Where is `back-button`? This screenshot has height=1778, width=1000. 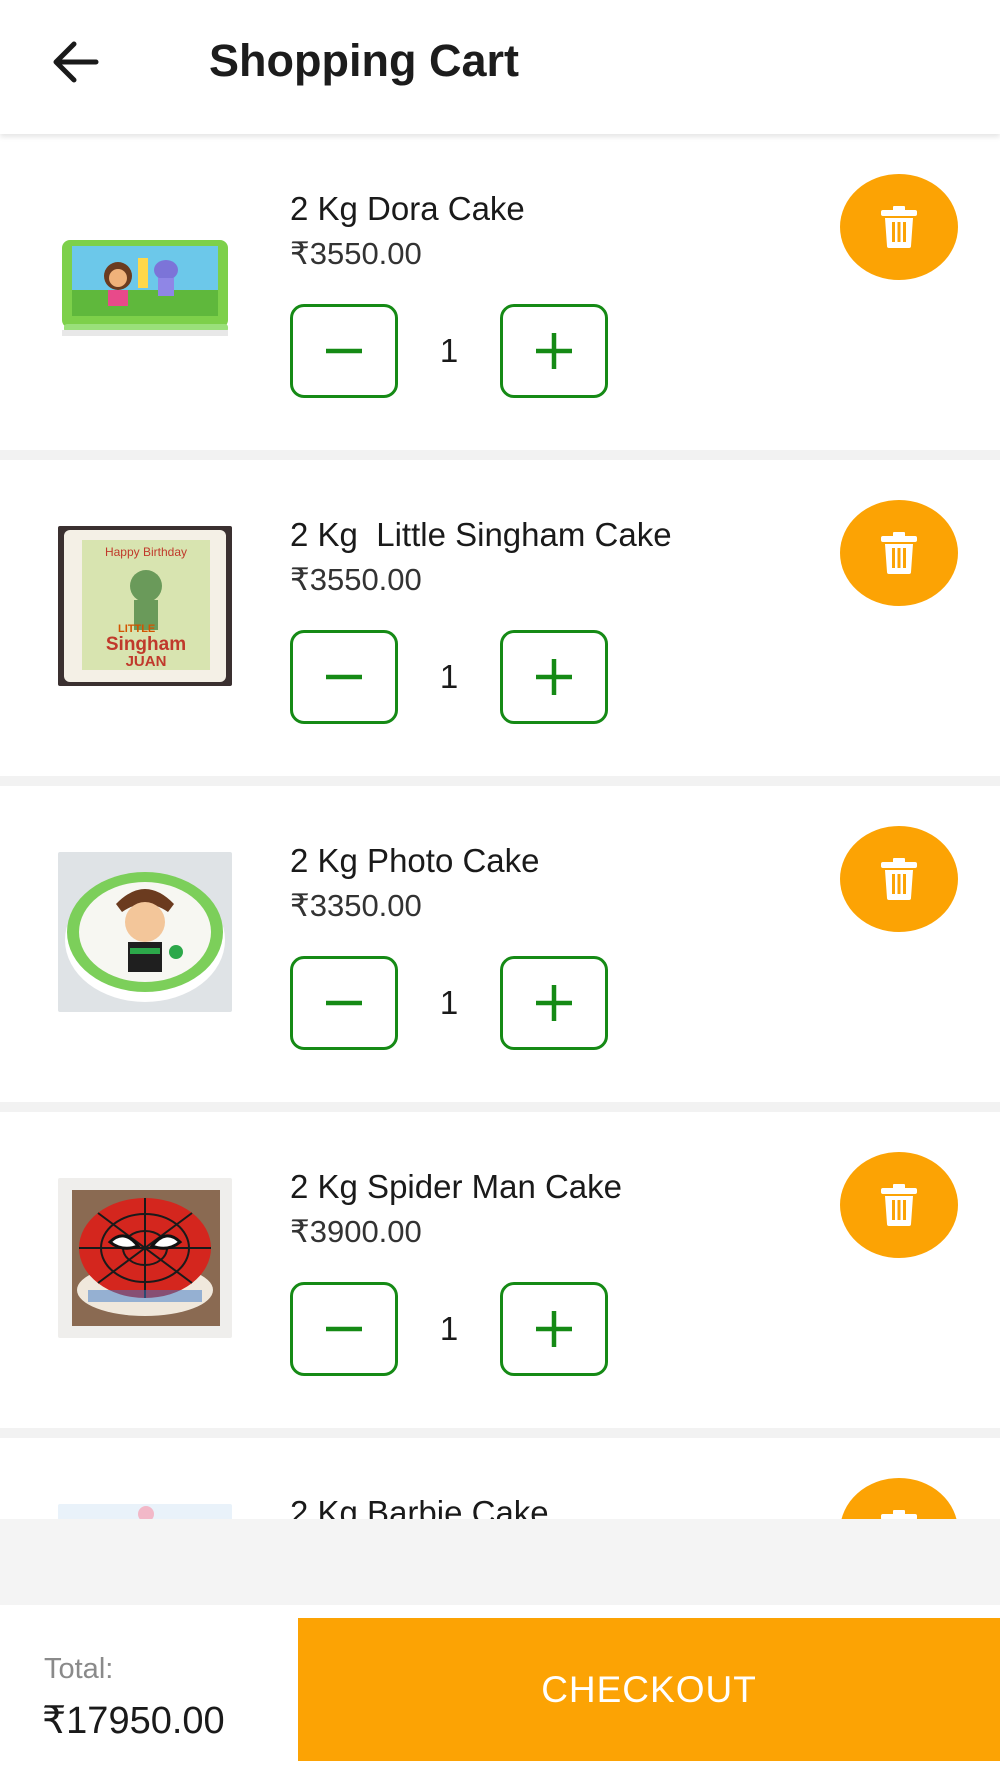 back-button is located at coordinates (74, 62).